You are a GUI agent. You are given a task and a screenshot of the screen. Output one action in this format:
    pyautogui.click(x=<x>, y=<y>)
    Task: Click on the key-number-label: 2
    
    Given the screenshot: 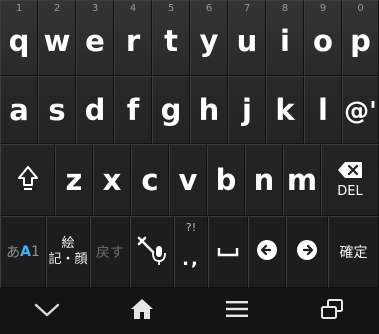 What is the action you would take?
    pyautogui.click(x=57, y=8)
    